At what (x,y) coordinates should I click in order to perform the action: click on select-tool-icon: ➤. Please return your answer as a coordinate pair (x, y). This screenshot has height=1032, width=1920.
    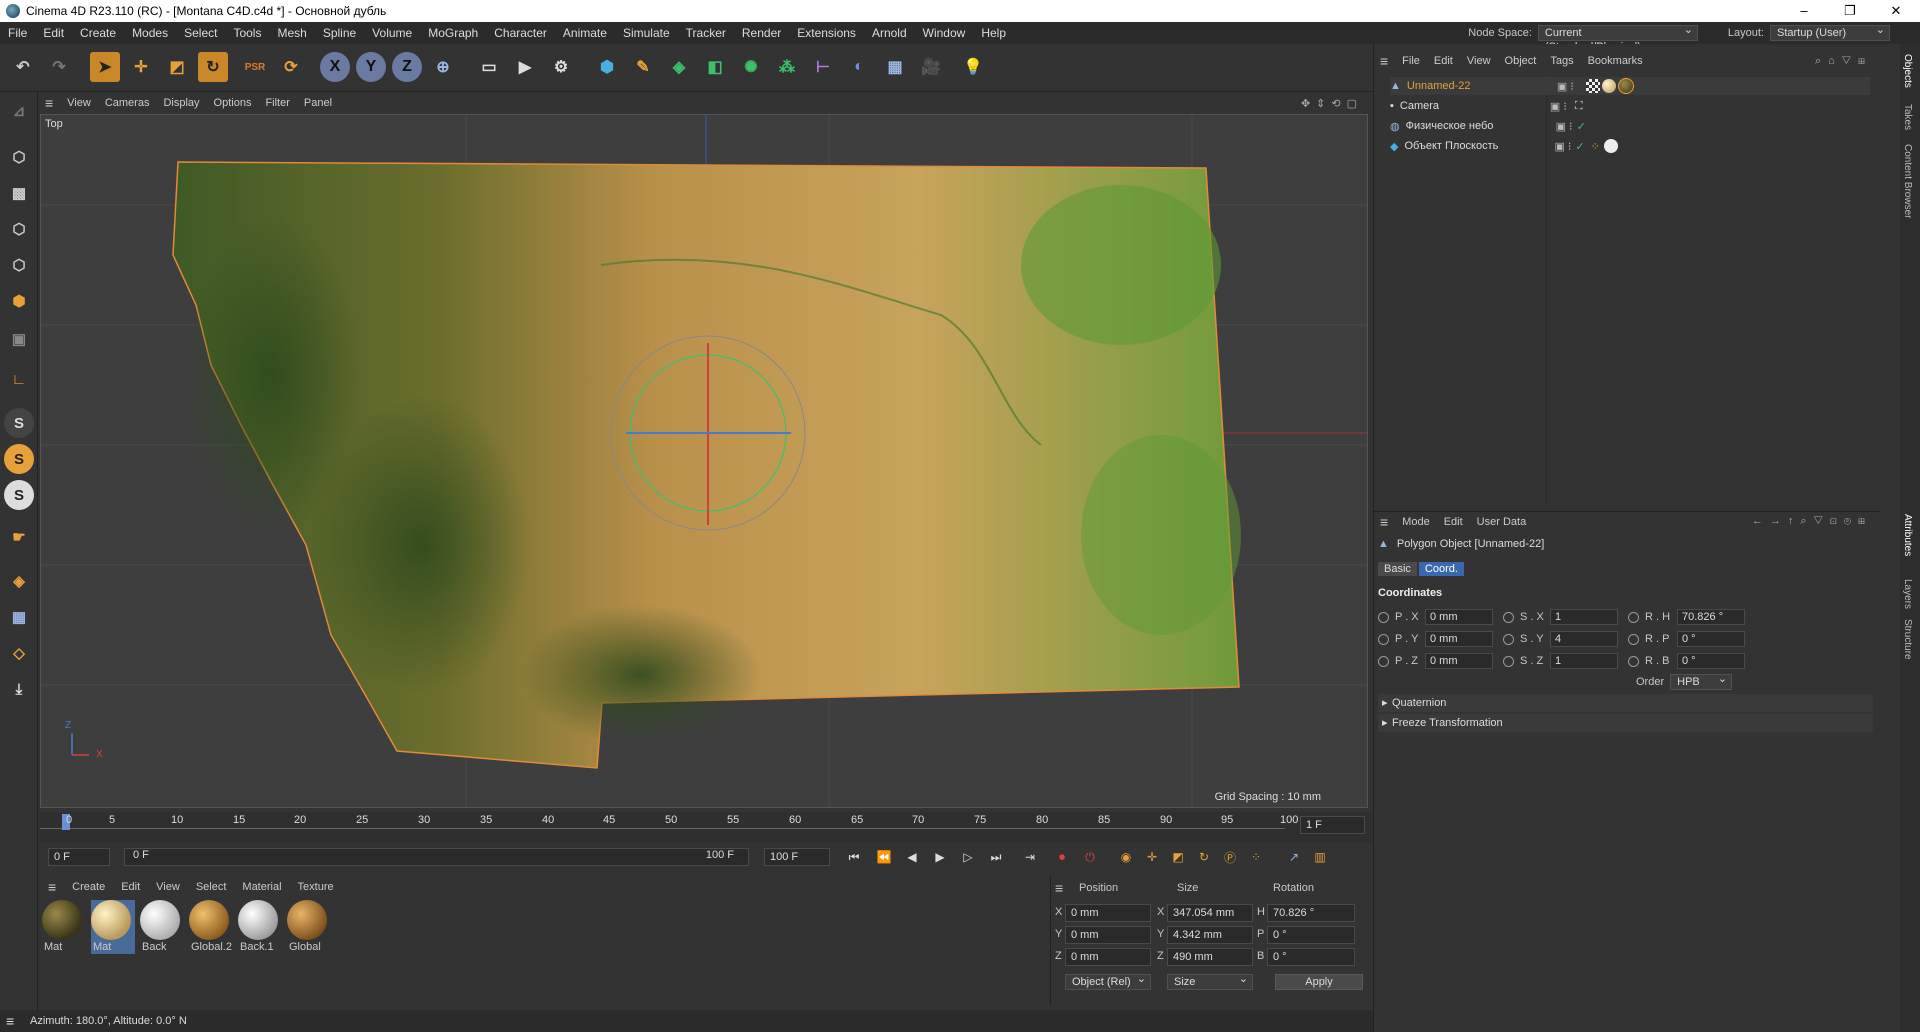
    Looking at the image, I should click on (105, 67).